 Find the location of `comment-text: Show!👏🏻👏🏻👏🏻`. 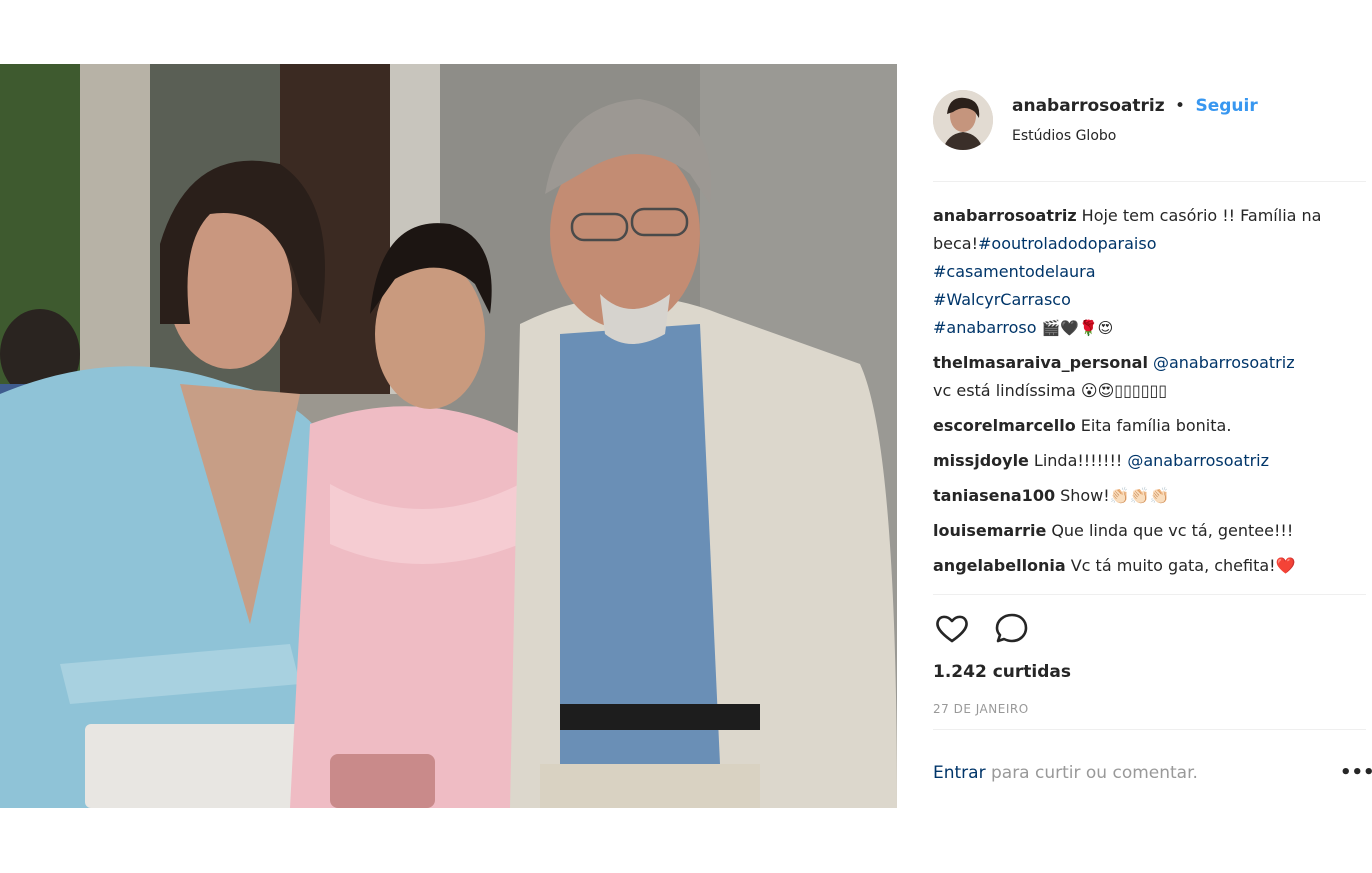

comment-text: Show!👏🏻👏🏻👏🏻 is located at coordinates (1115, 495).